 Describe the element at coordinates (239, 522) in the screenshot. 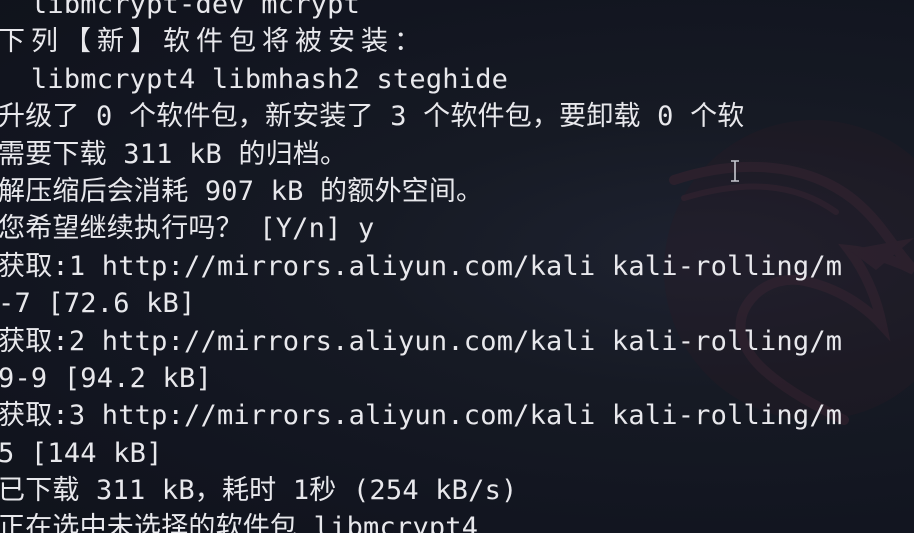

I see `terminal-line: 正在选中未选择的软件包 libmcrypt4` at that location.